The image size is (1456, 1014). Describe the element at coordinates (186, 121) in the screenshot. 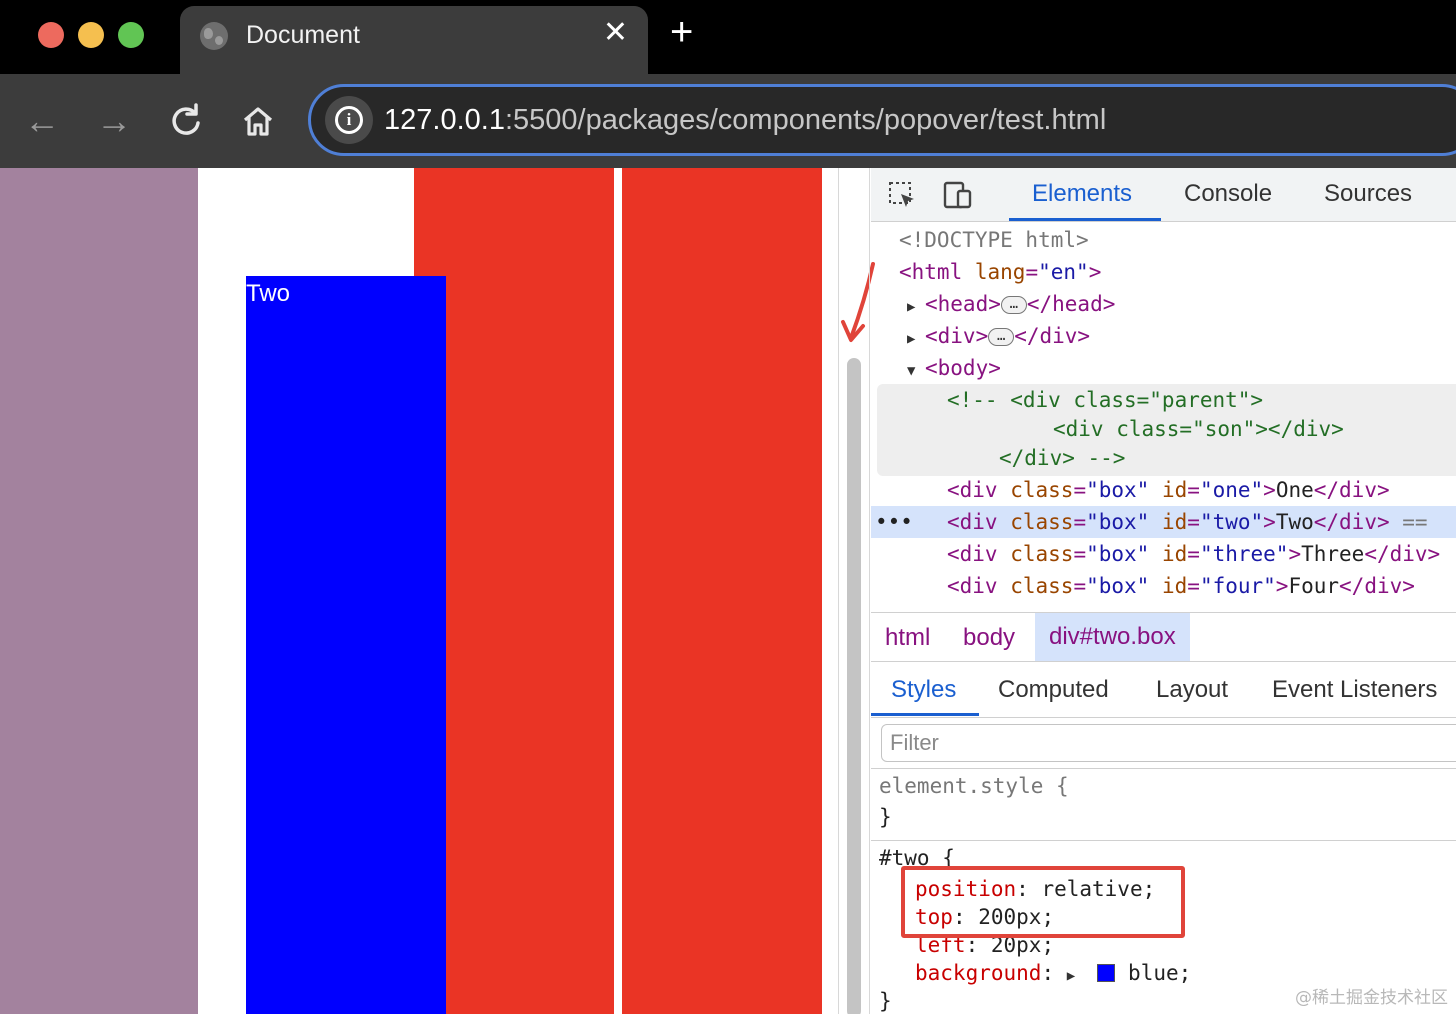

I see `reload-icon` at that location.